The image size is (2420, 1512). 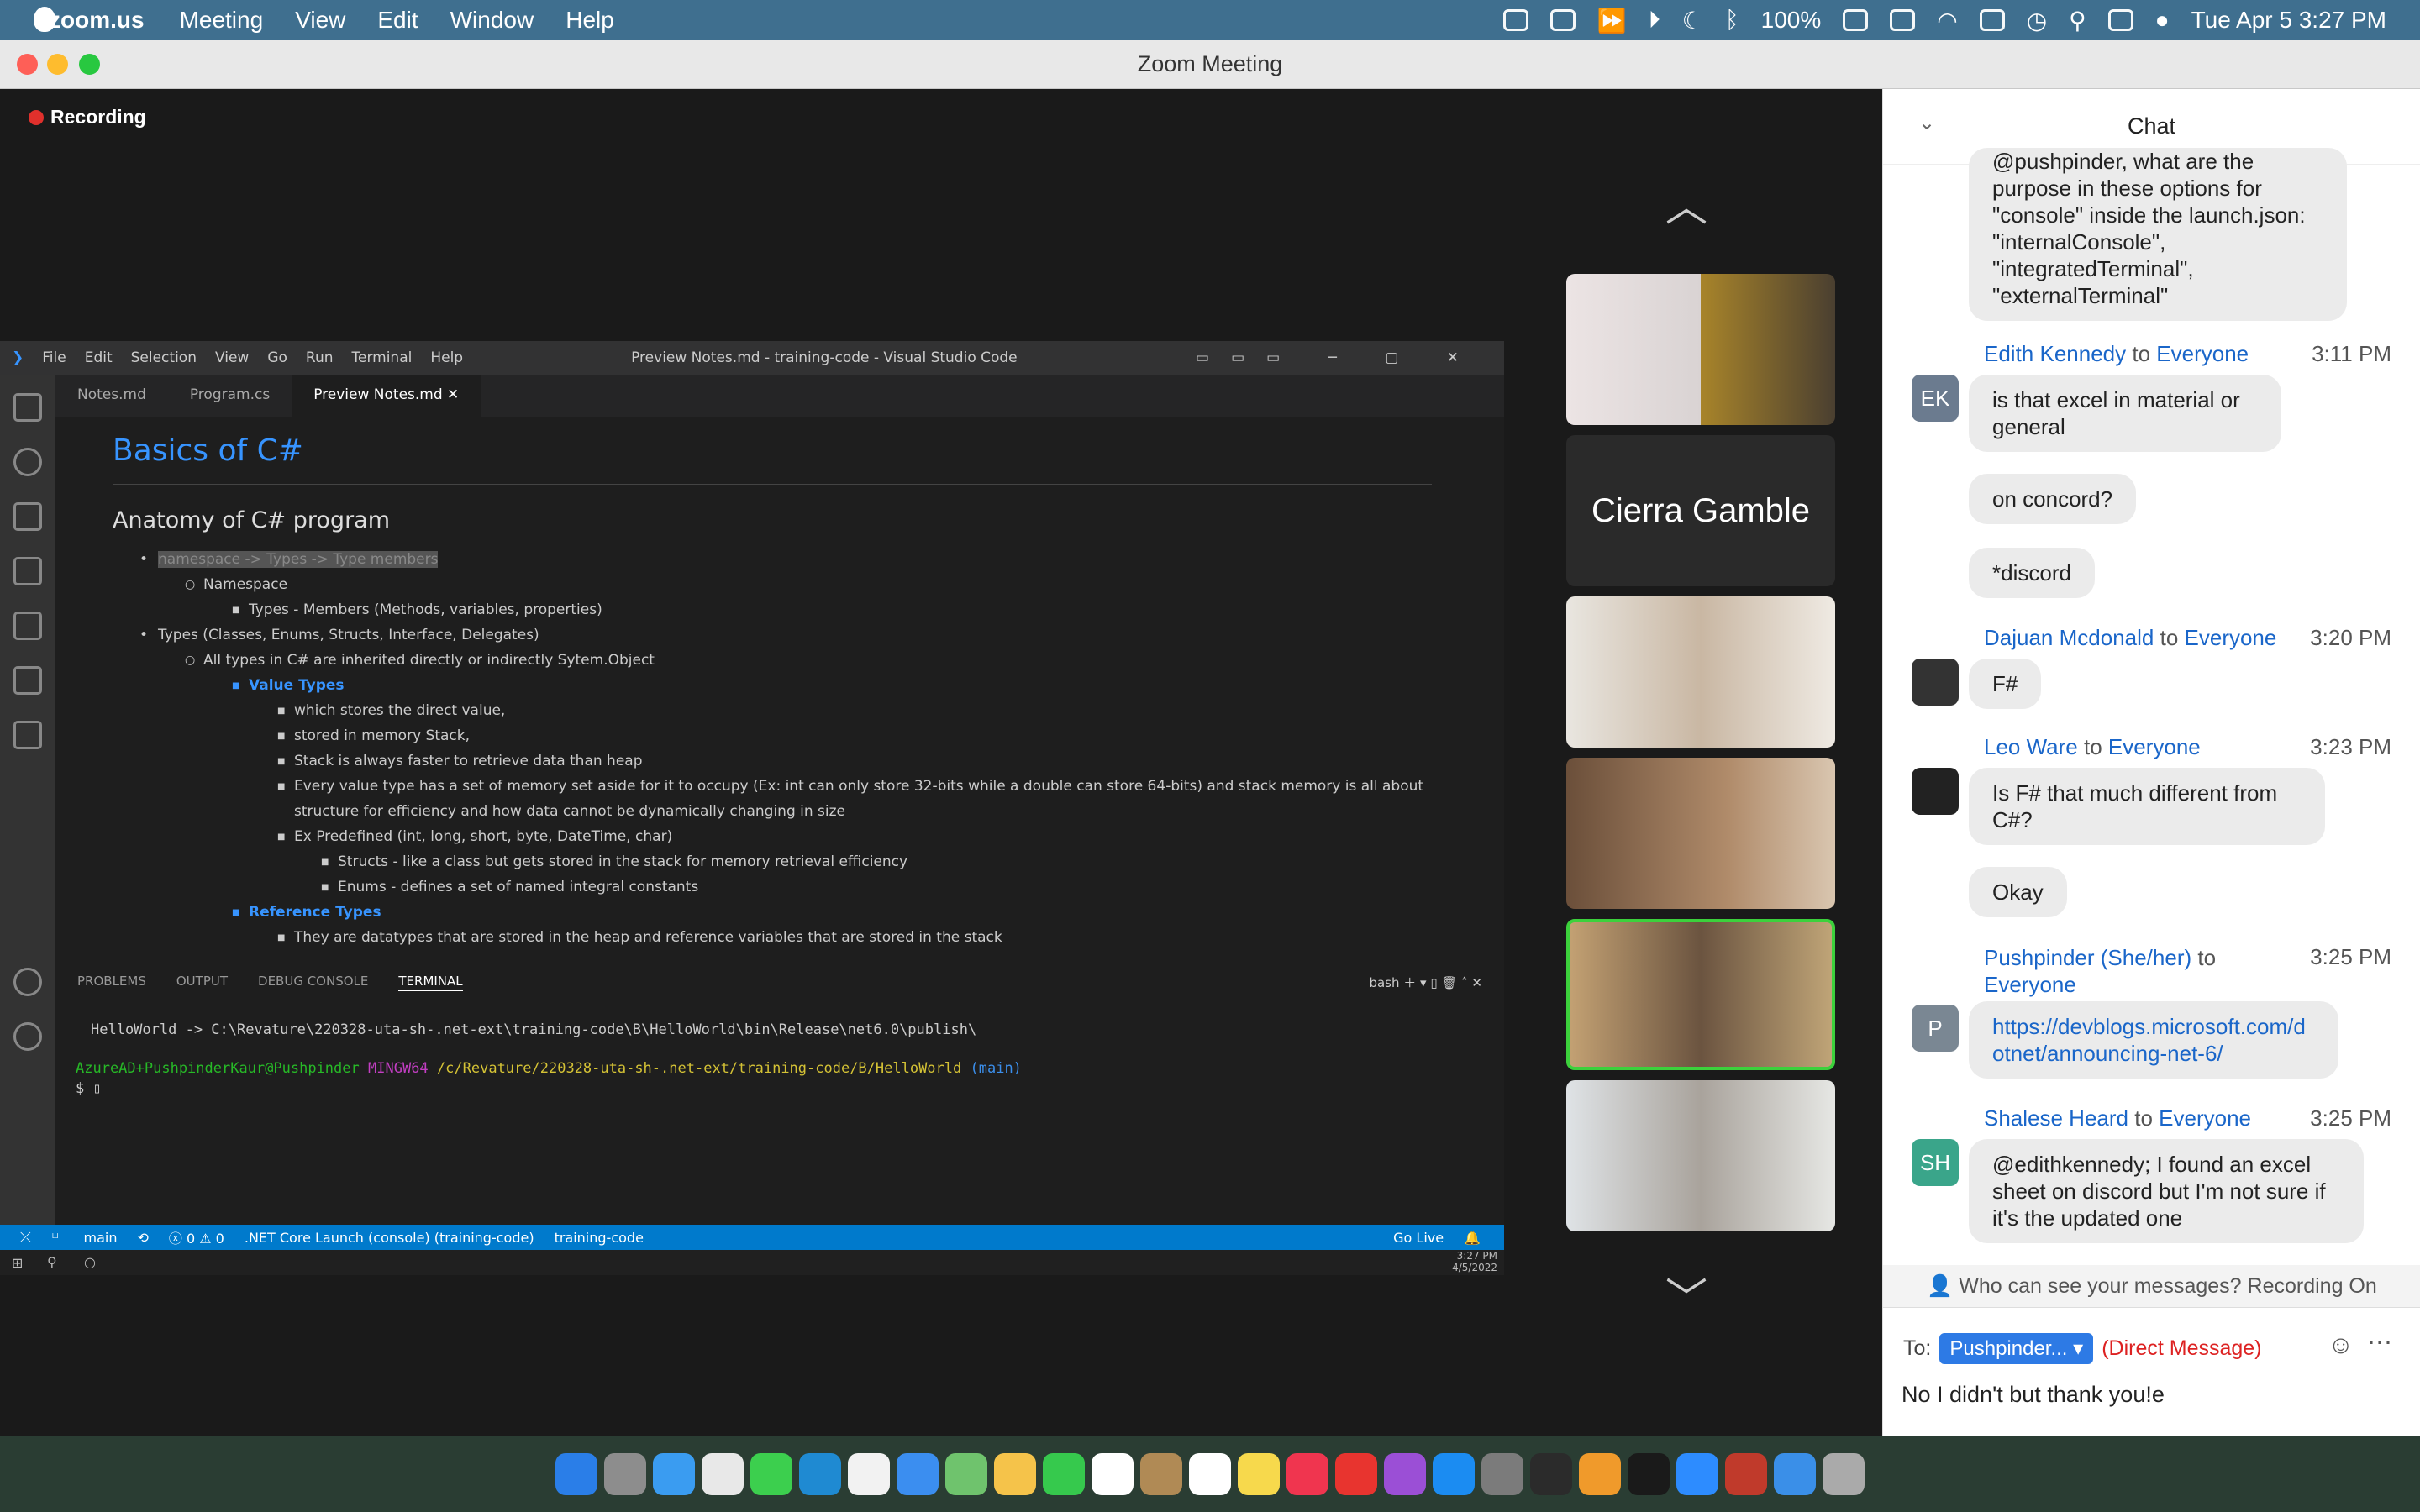 I want to click on wifi-icon: ◠, so click(x=1947, y=20).